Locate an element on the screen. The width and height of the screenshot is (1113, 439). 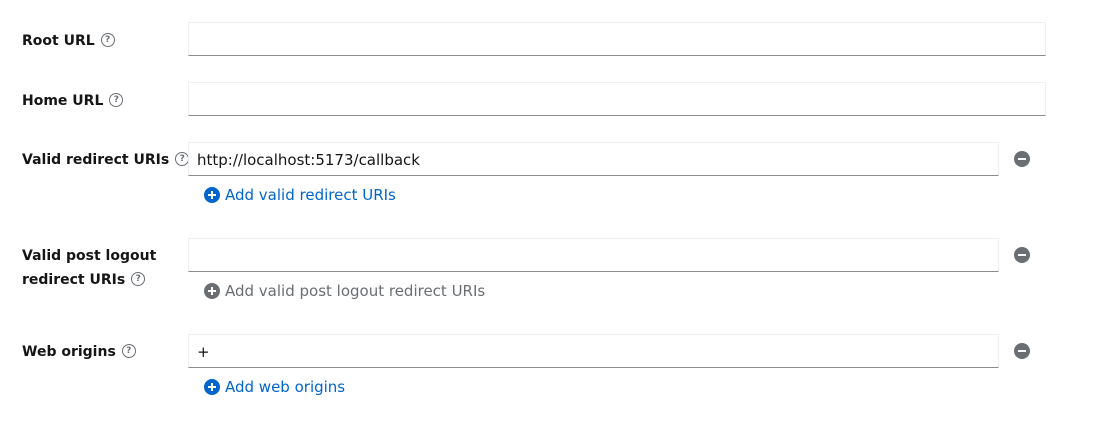
add-web-origin-button: Add web origins is located at coordinates (274, 387).